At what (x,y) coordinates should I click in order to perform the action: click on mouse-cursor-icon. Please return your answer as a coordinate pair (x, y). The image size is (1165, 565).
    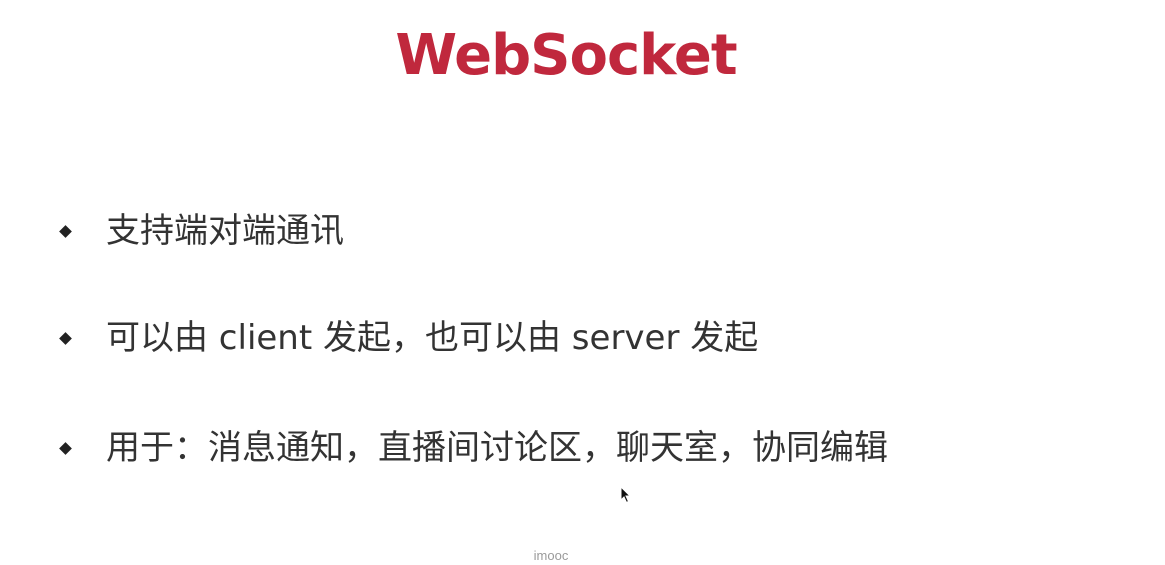
    Looking at the image, I should click on (626, 495).